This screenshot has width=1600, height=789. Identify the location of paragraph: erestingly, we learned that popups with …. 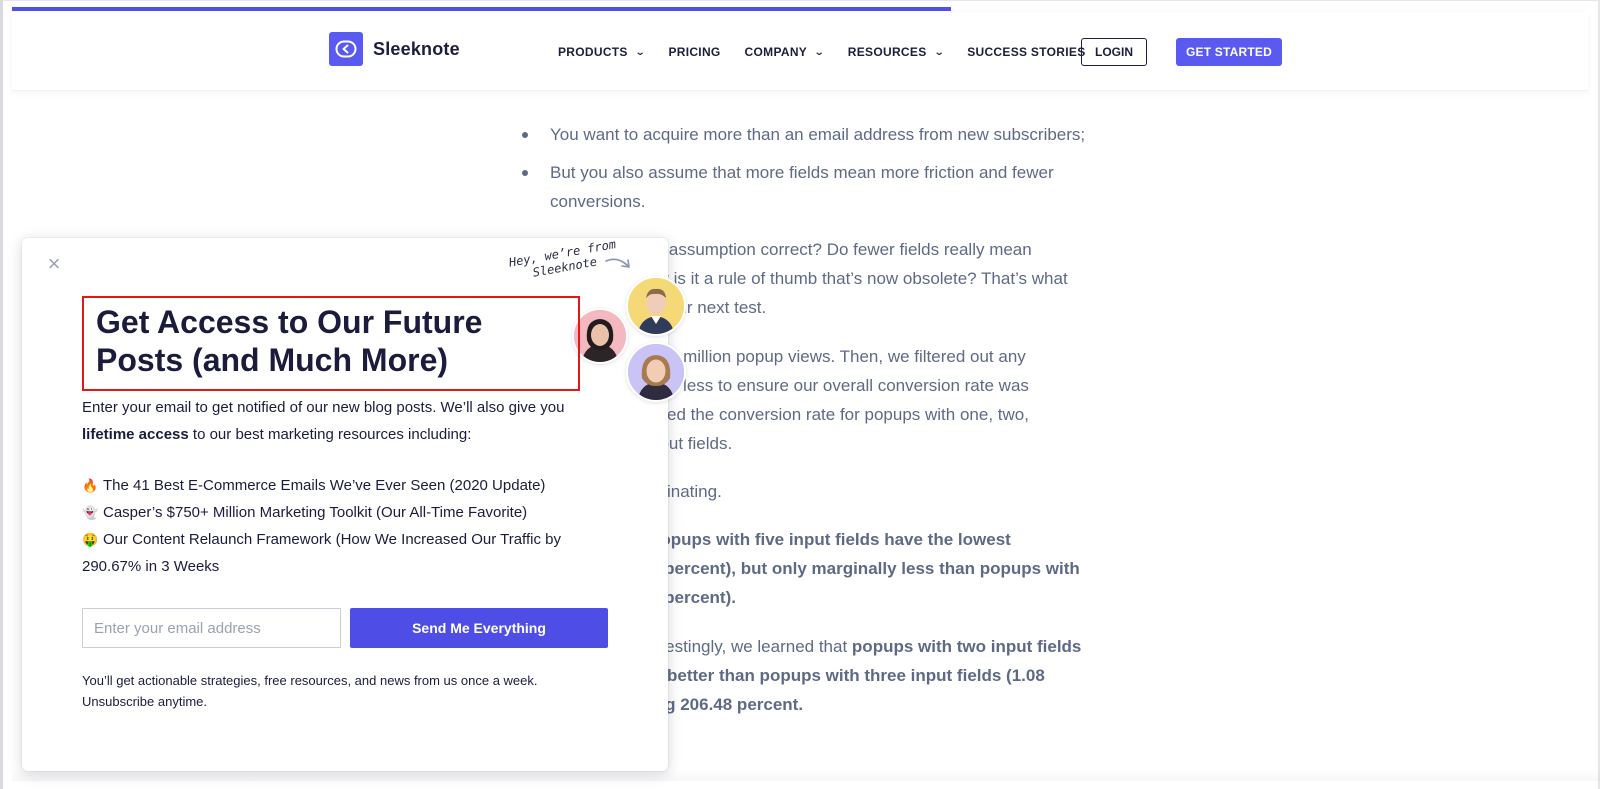
(950, 675).